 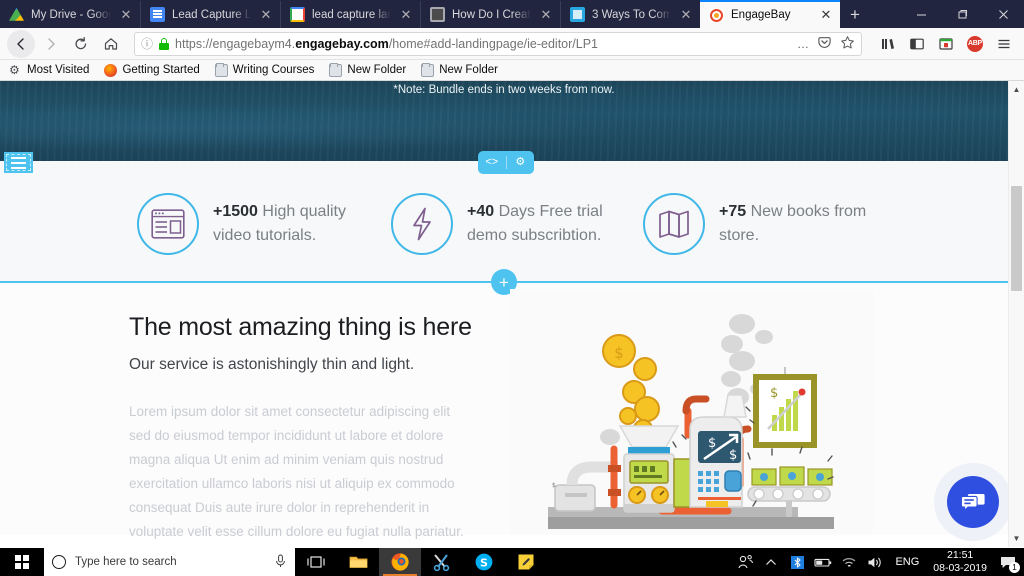 What do you see at coordinates (490, 14) in the screenshot?
I see `browser-tab: How Do I Create a Lea ✕` at bounding box center [490, 14].